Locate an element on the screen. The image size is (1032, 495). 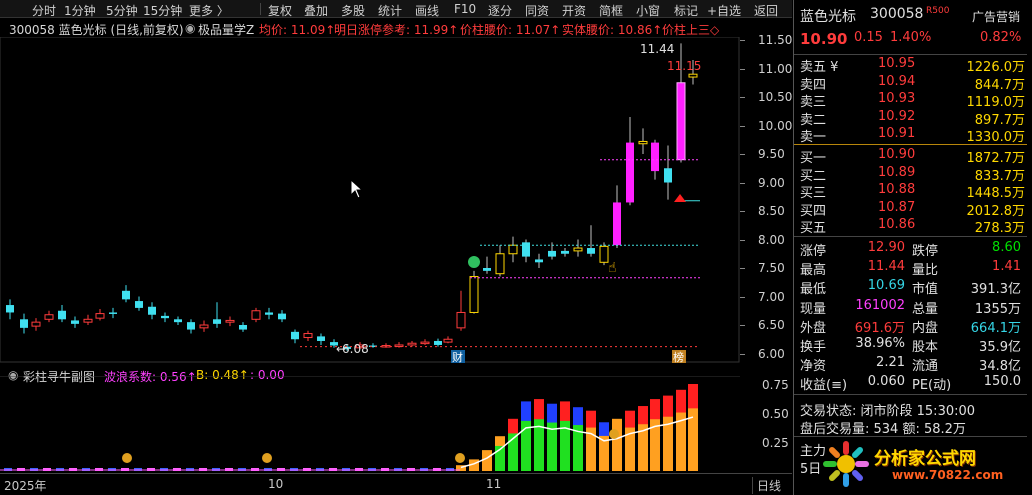
chevron-down-icon: ◉ is located at coordinates (190, 28).